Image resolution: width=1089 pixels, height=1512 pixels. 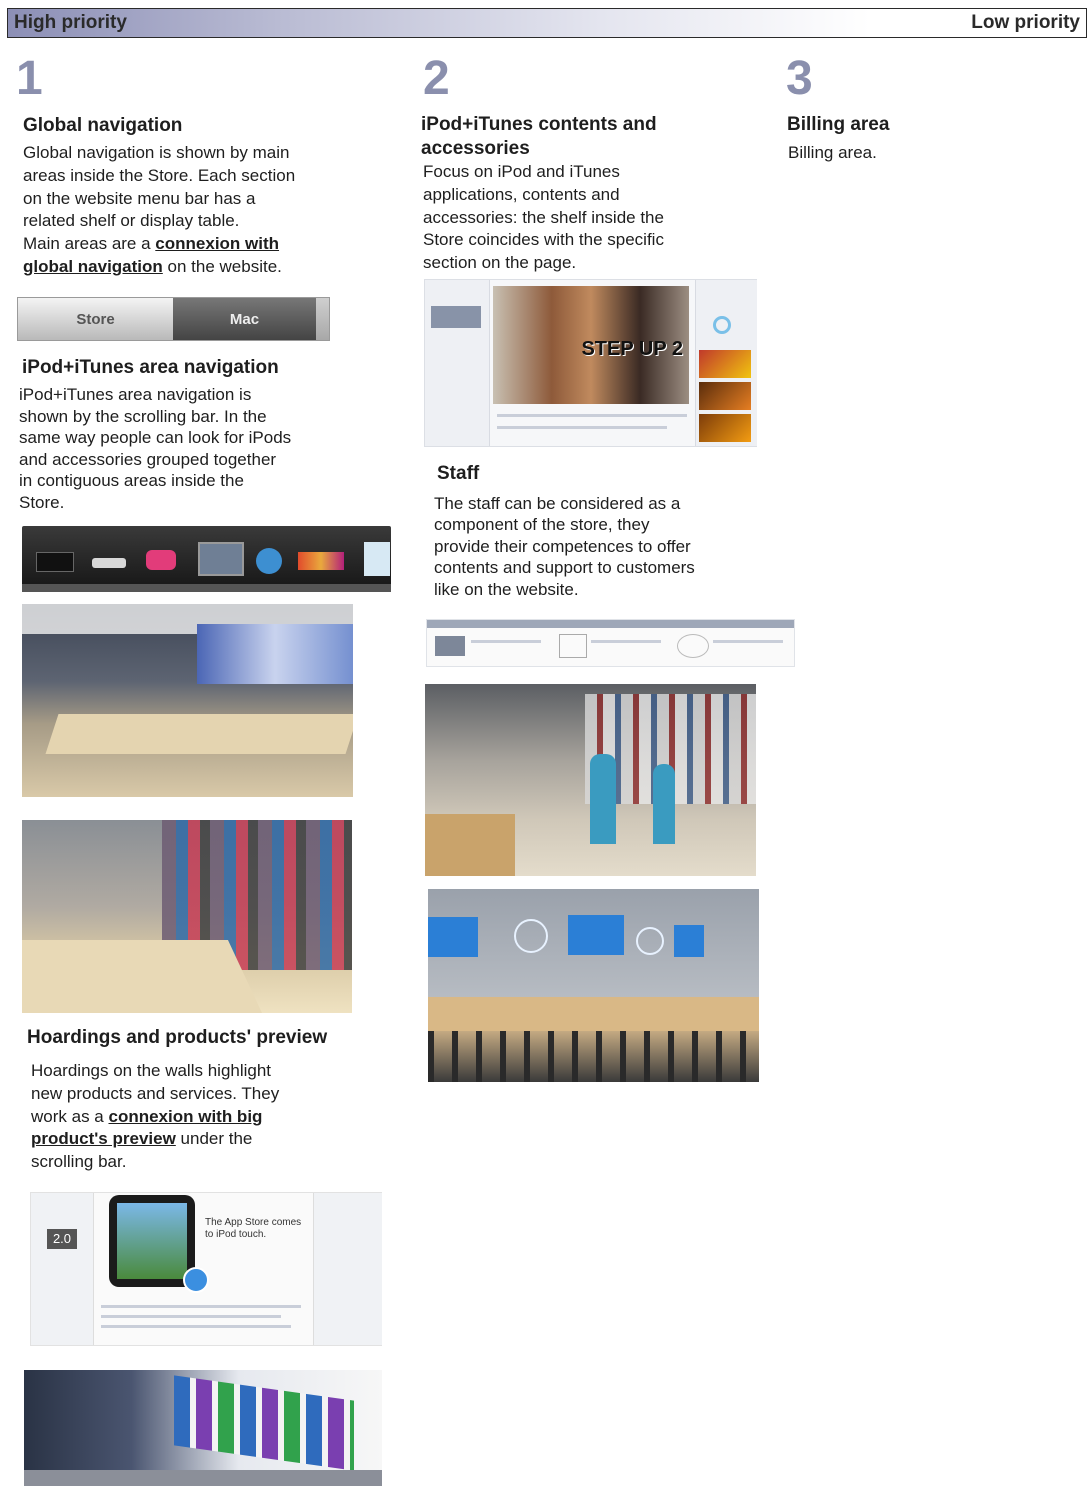 I want to click on text-line: areas inside the Store. Each section, so click(x=159, y=175).